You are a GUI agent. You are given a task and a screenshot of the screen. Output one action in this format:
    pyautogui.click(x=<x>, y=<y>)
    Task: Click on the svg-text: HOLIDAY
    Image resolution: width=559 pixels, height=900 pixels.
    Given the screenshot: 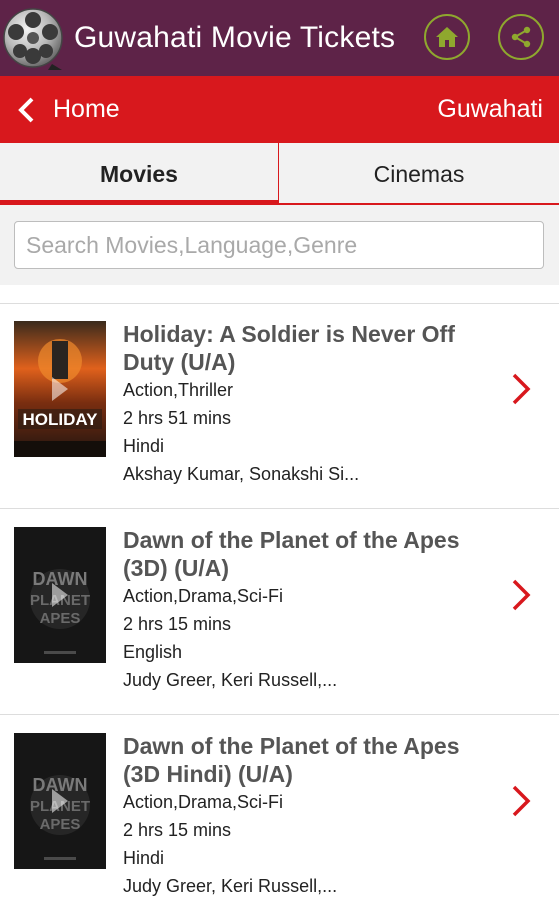 What is the action you would take?
    pyautogui.click(x=61, y=419)
    